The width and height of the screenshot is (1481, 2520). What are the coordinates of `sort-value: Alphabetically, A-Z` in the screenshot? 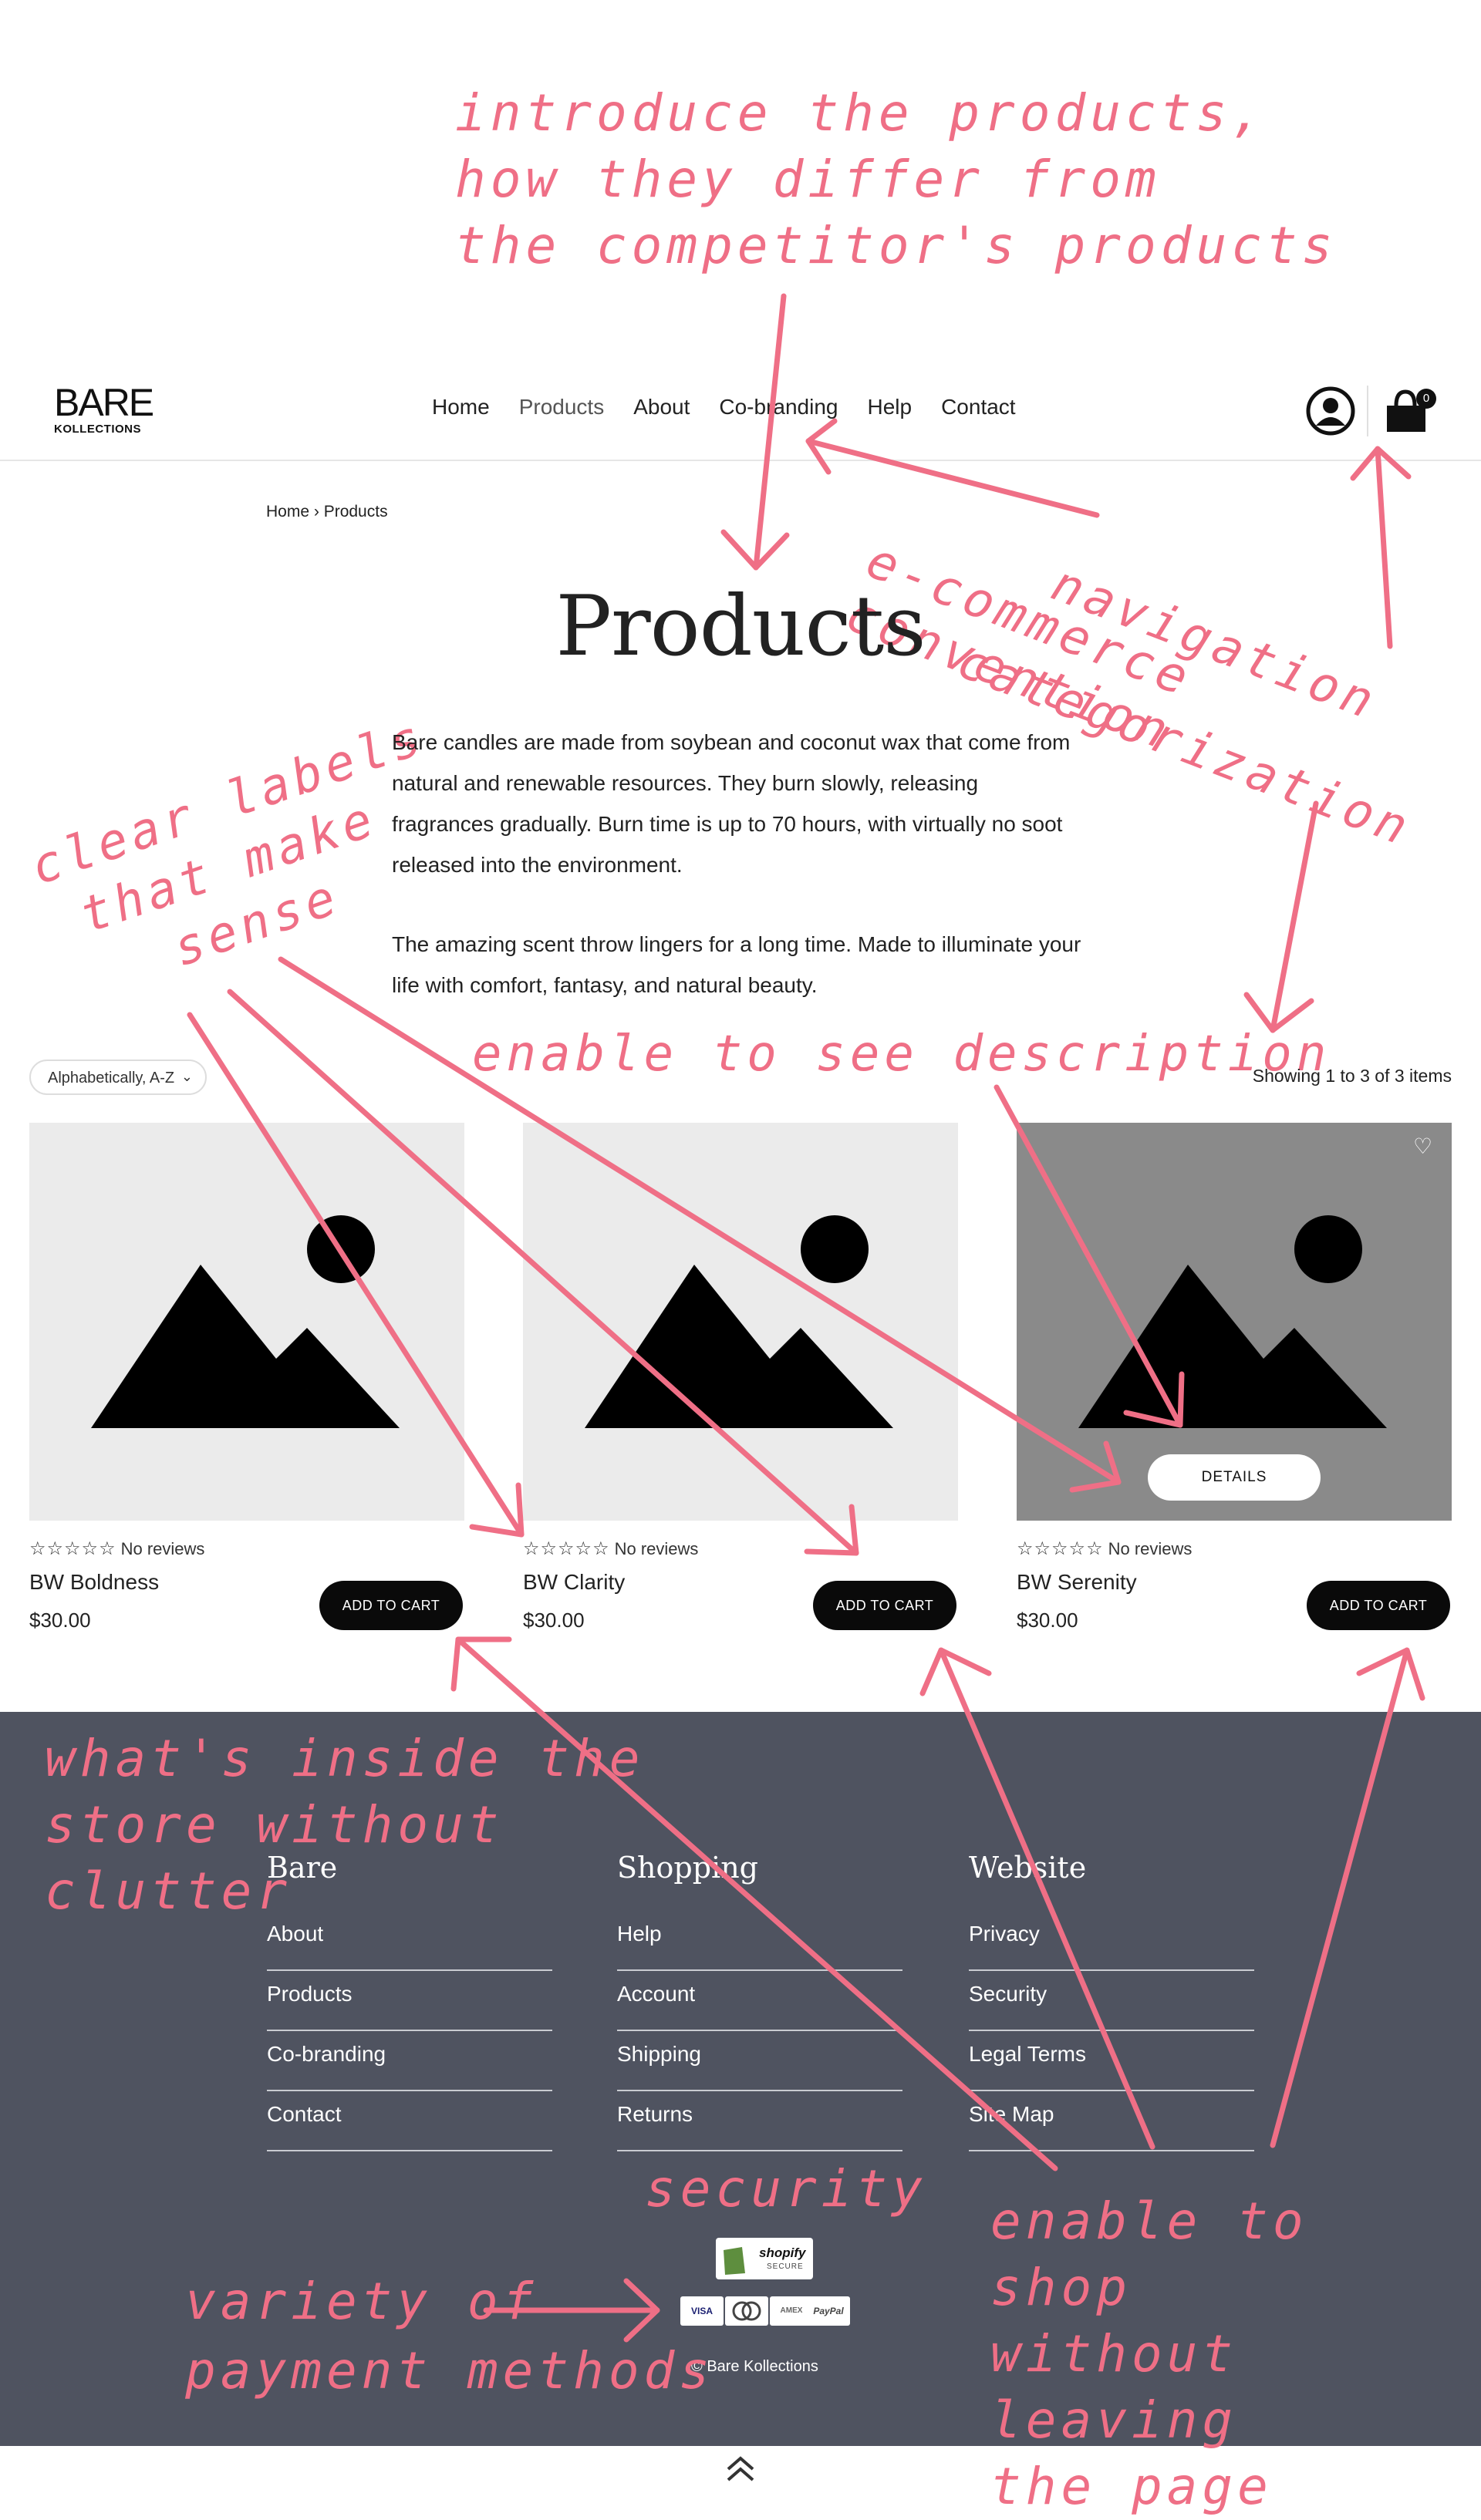 It's located at (111, 1078).